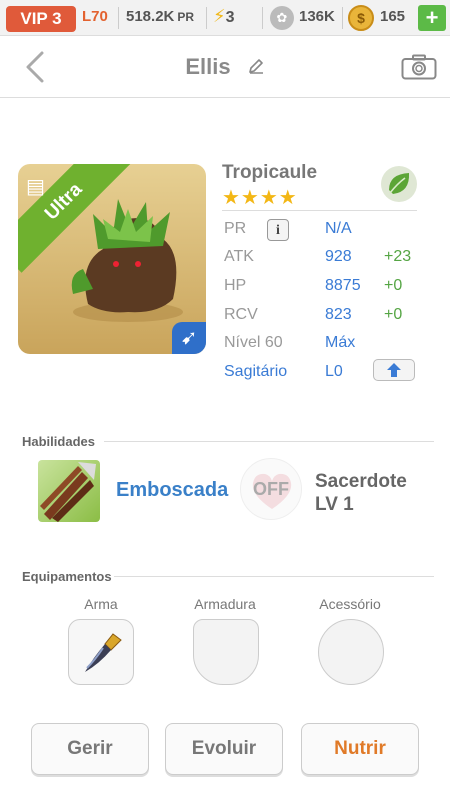 The height and width of the screenshot is (800, 450). I want to click on stat-label-atk: ATK, so click(239, 256).